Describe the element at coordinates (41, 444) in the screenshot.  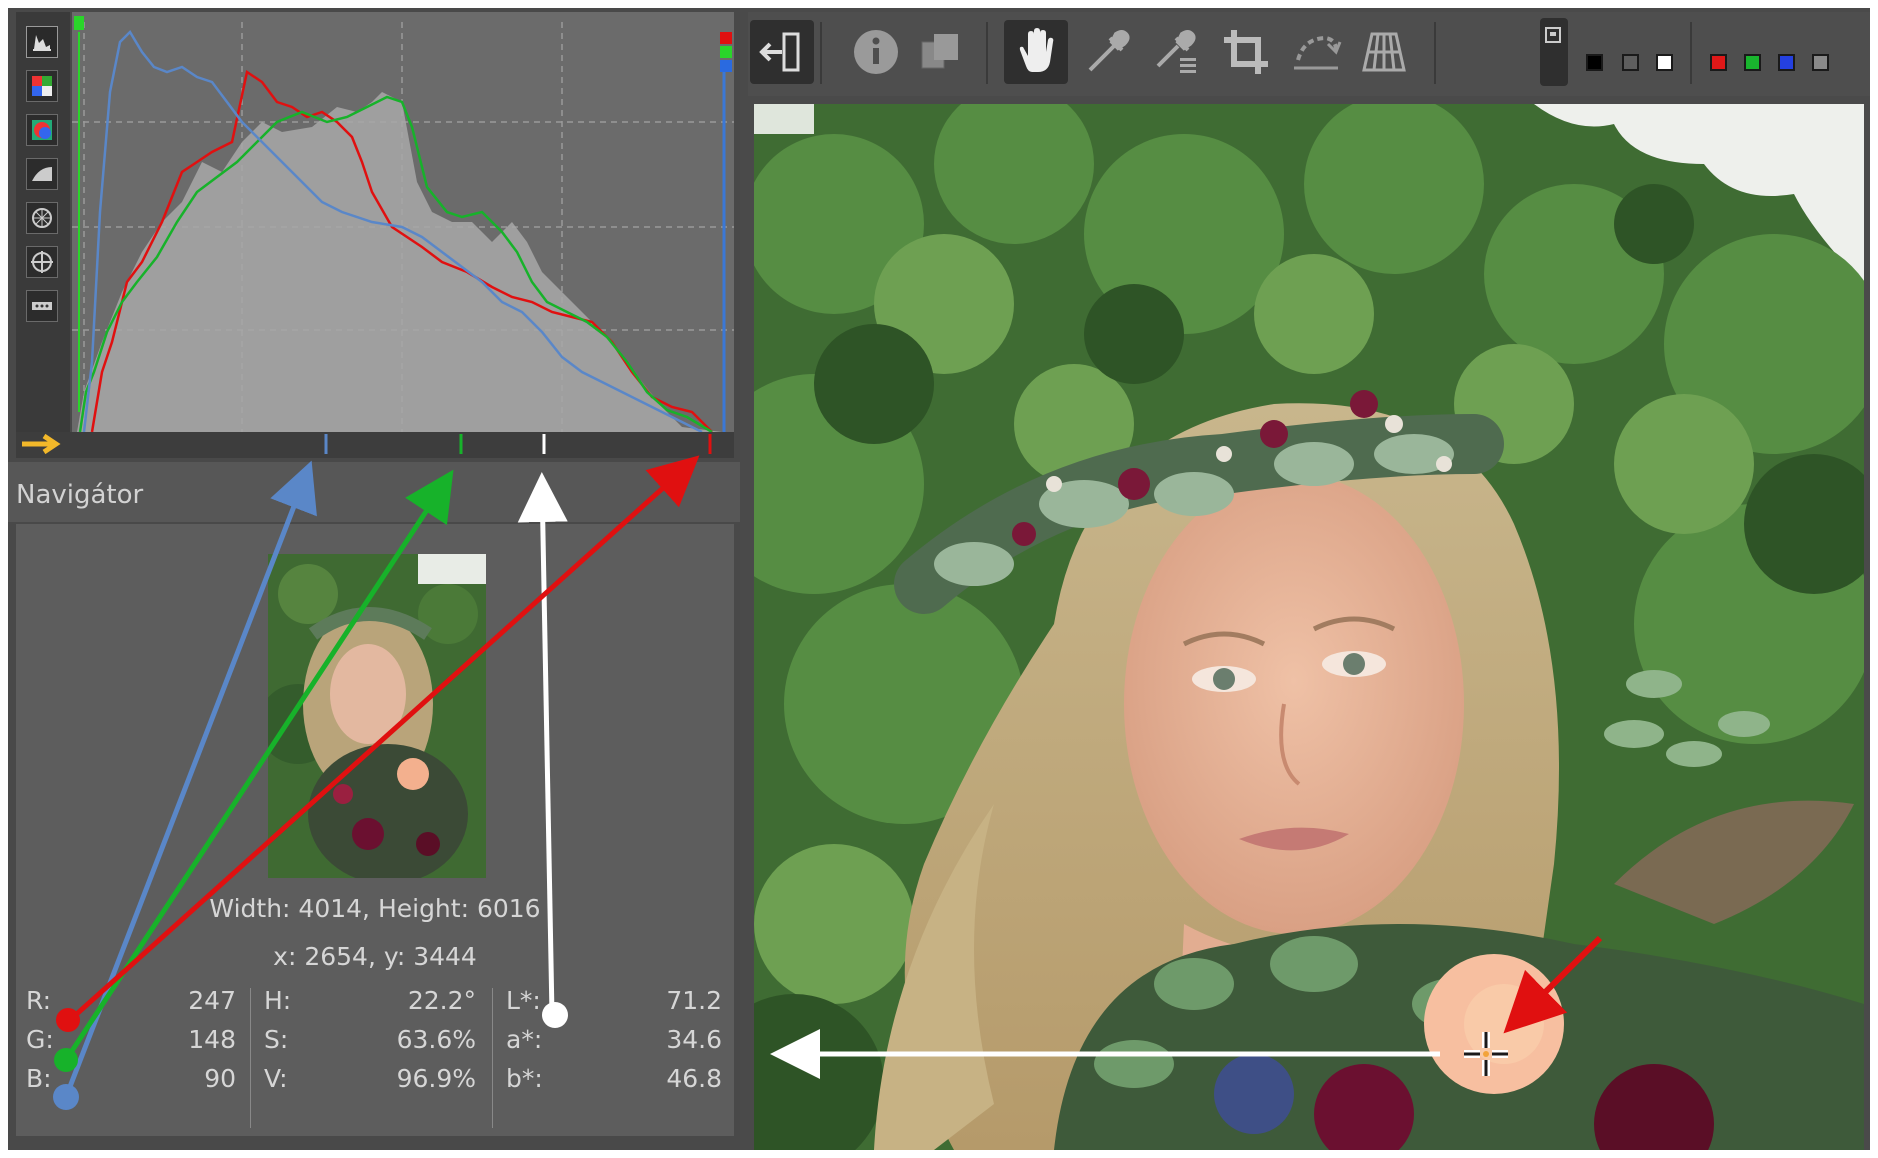
I see `yellow-arrow-icon` at that location.